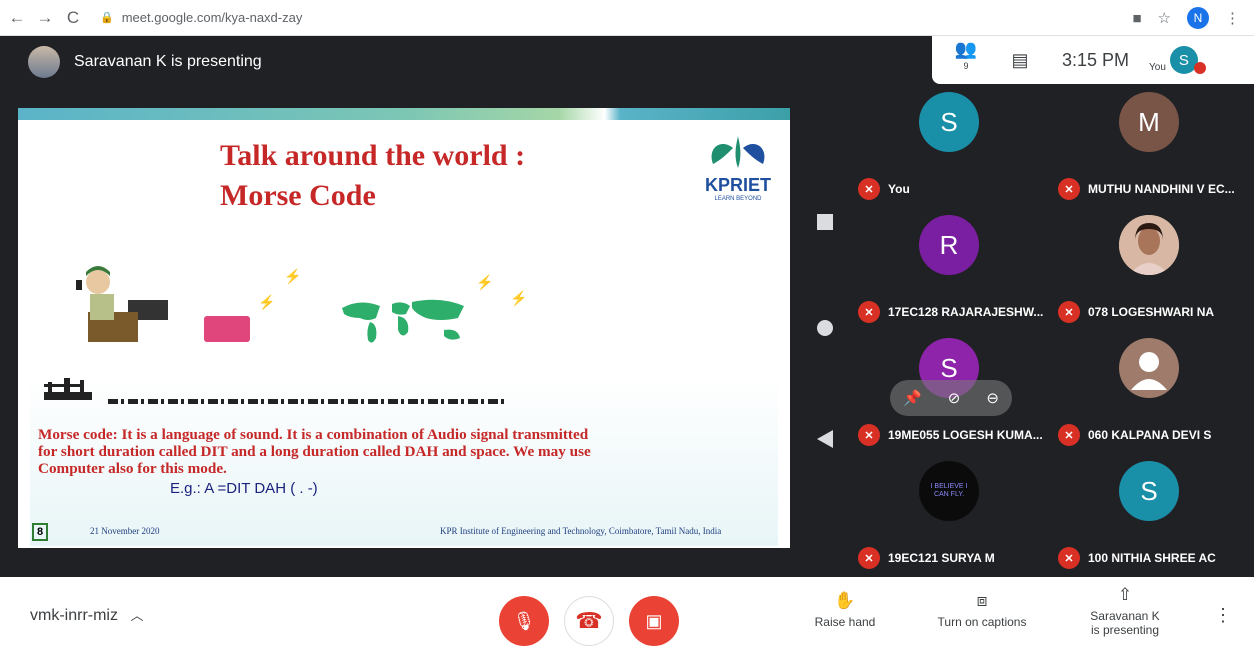 The height and width of the screenshot is (647, 1254). I want to click on participant-name: 060 KALPANA DEVI S, so click(1150, 435).